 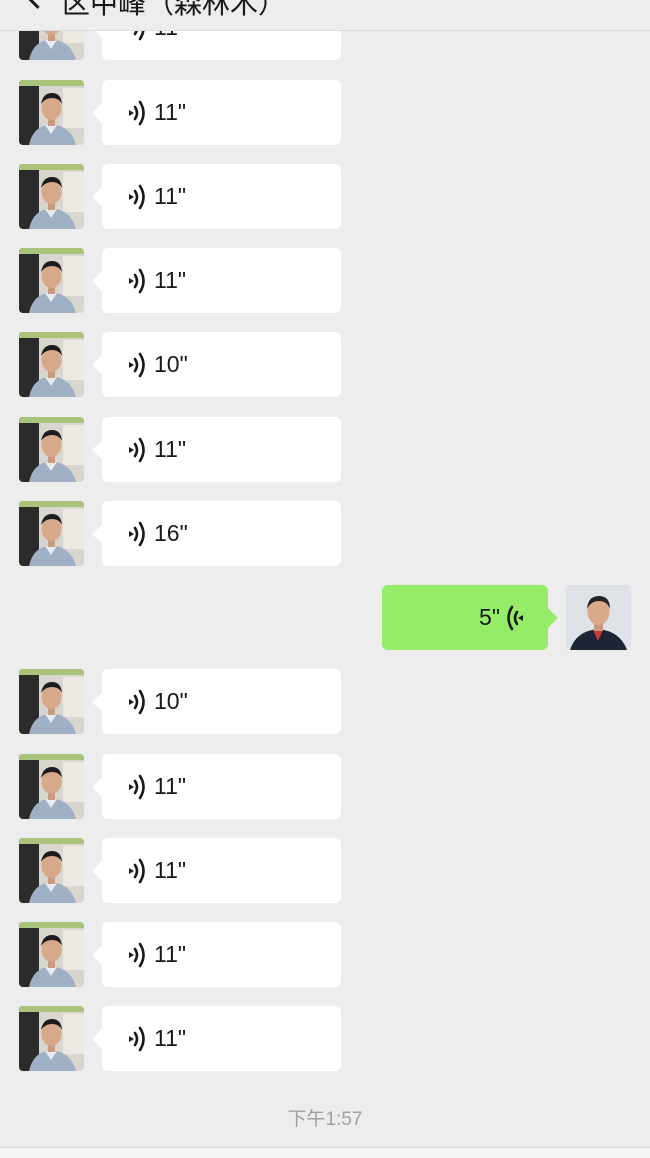 What do you see at coordinates (221, 533) in the screenshot?
I see `incoming-voice-message: 16"` at bounding box center [221, 533].